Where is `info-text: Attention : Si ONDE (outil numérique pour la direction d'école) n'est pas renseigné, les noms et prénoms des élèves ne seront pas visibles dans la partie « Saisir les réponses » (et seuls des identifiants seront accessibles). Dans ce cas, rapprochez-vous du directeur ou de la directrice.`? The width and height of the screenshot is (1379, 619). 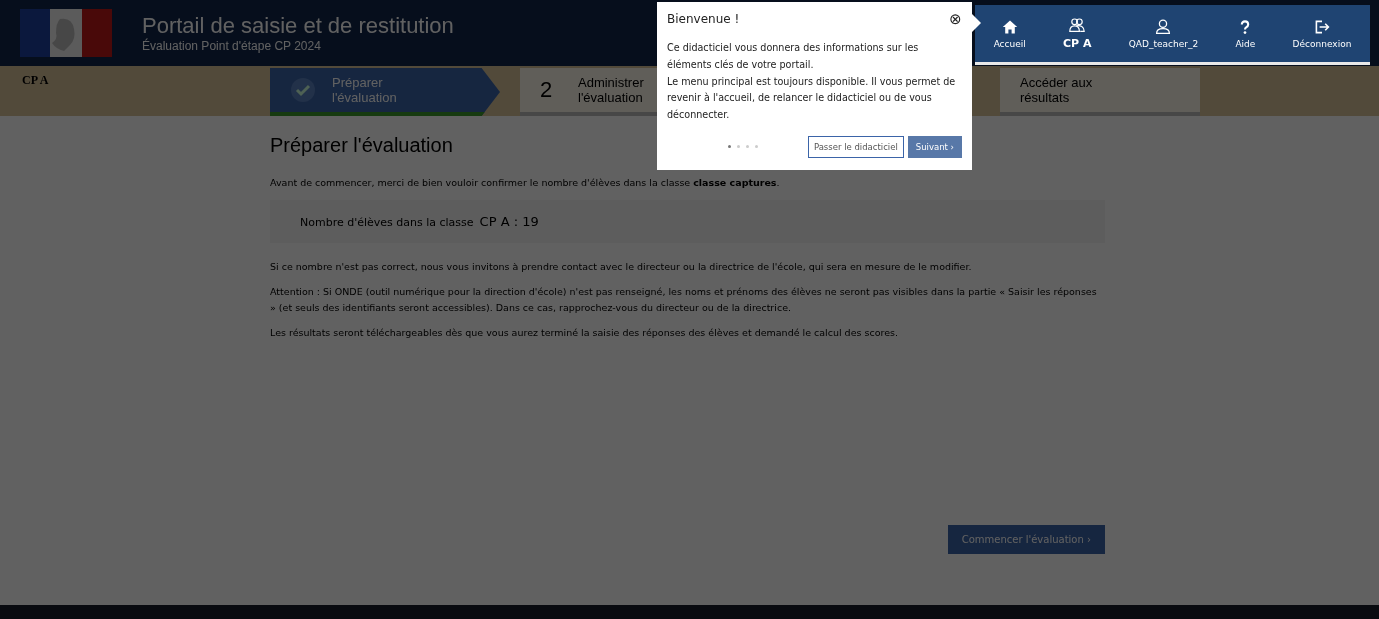 info-text: Attention : Si ONDE (outil numérique pour la direction d'école) n'est pas renseigné, les noms et prénoms des élèves ne seront pas visibles dans la partie « Saisir les réponses » (et seuls des identifiants seront accessibles). Dans ce cas, rapprochez-vous du directeur ou de la directrice. is located at coordinates (684, 300).